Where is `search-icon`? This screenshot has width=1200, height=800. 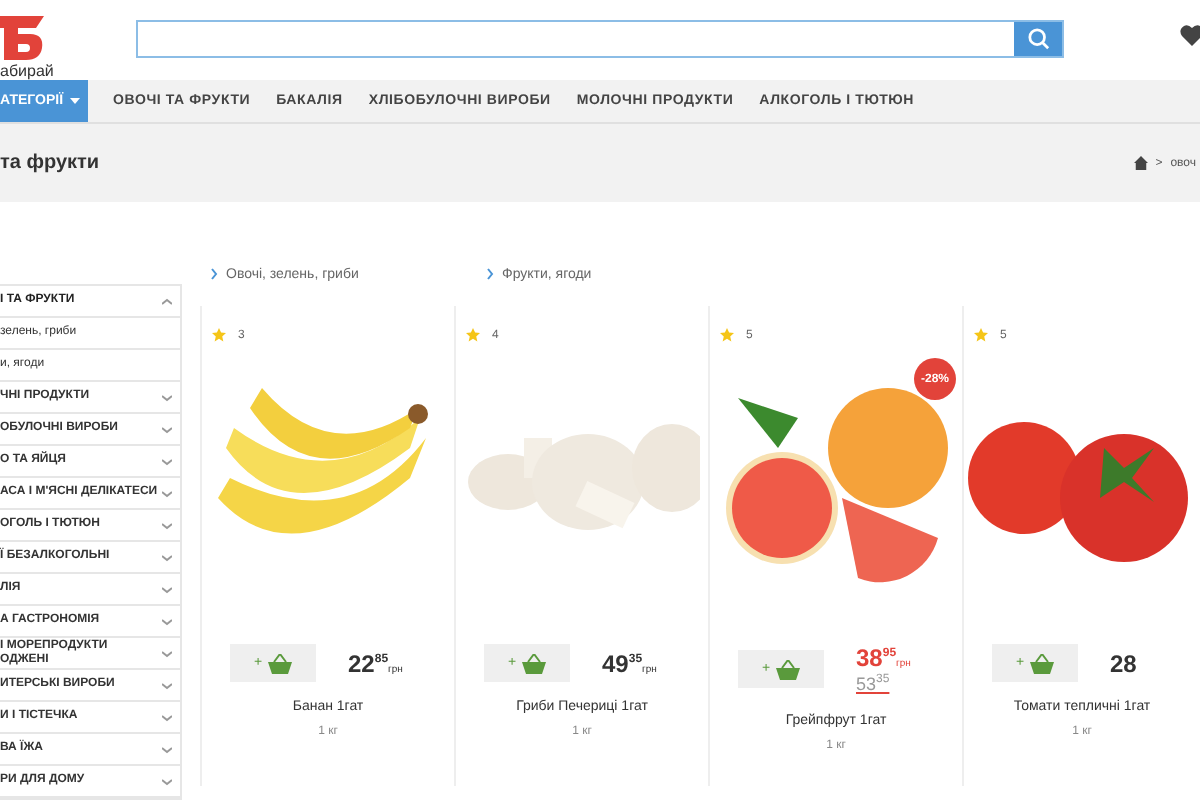 search-icon is located at coordinates (1038, 39).